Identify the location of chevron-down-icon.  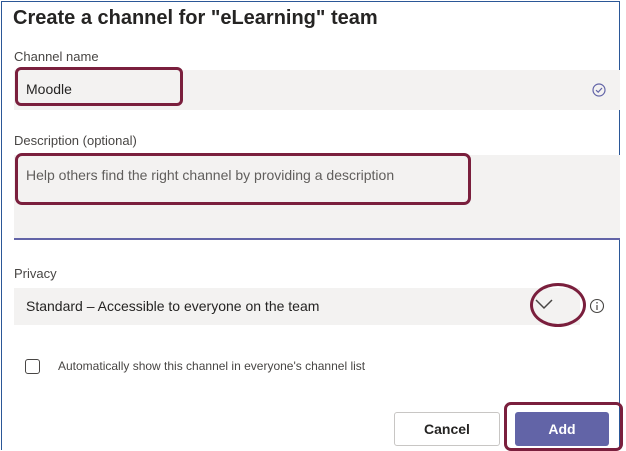
(544, 304).